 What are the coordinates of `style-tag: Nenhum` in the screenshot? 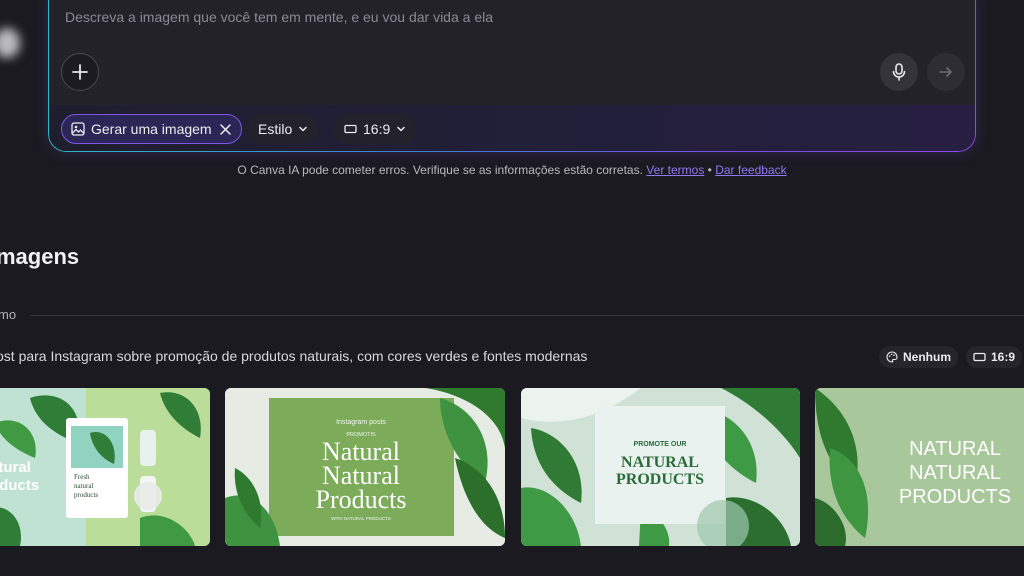 It's located at (918, 357).